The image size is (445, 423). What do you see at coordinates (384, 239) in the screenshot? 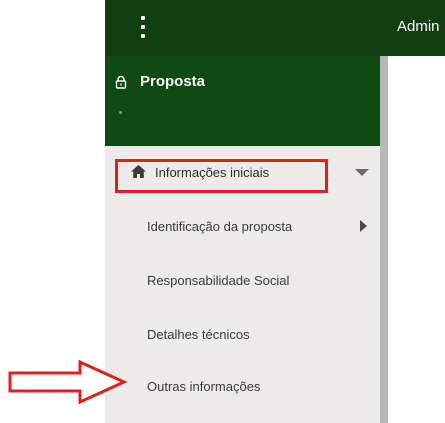
I see `sidebar-scrollbar` at bounding box center [384, 239].